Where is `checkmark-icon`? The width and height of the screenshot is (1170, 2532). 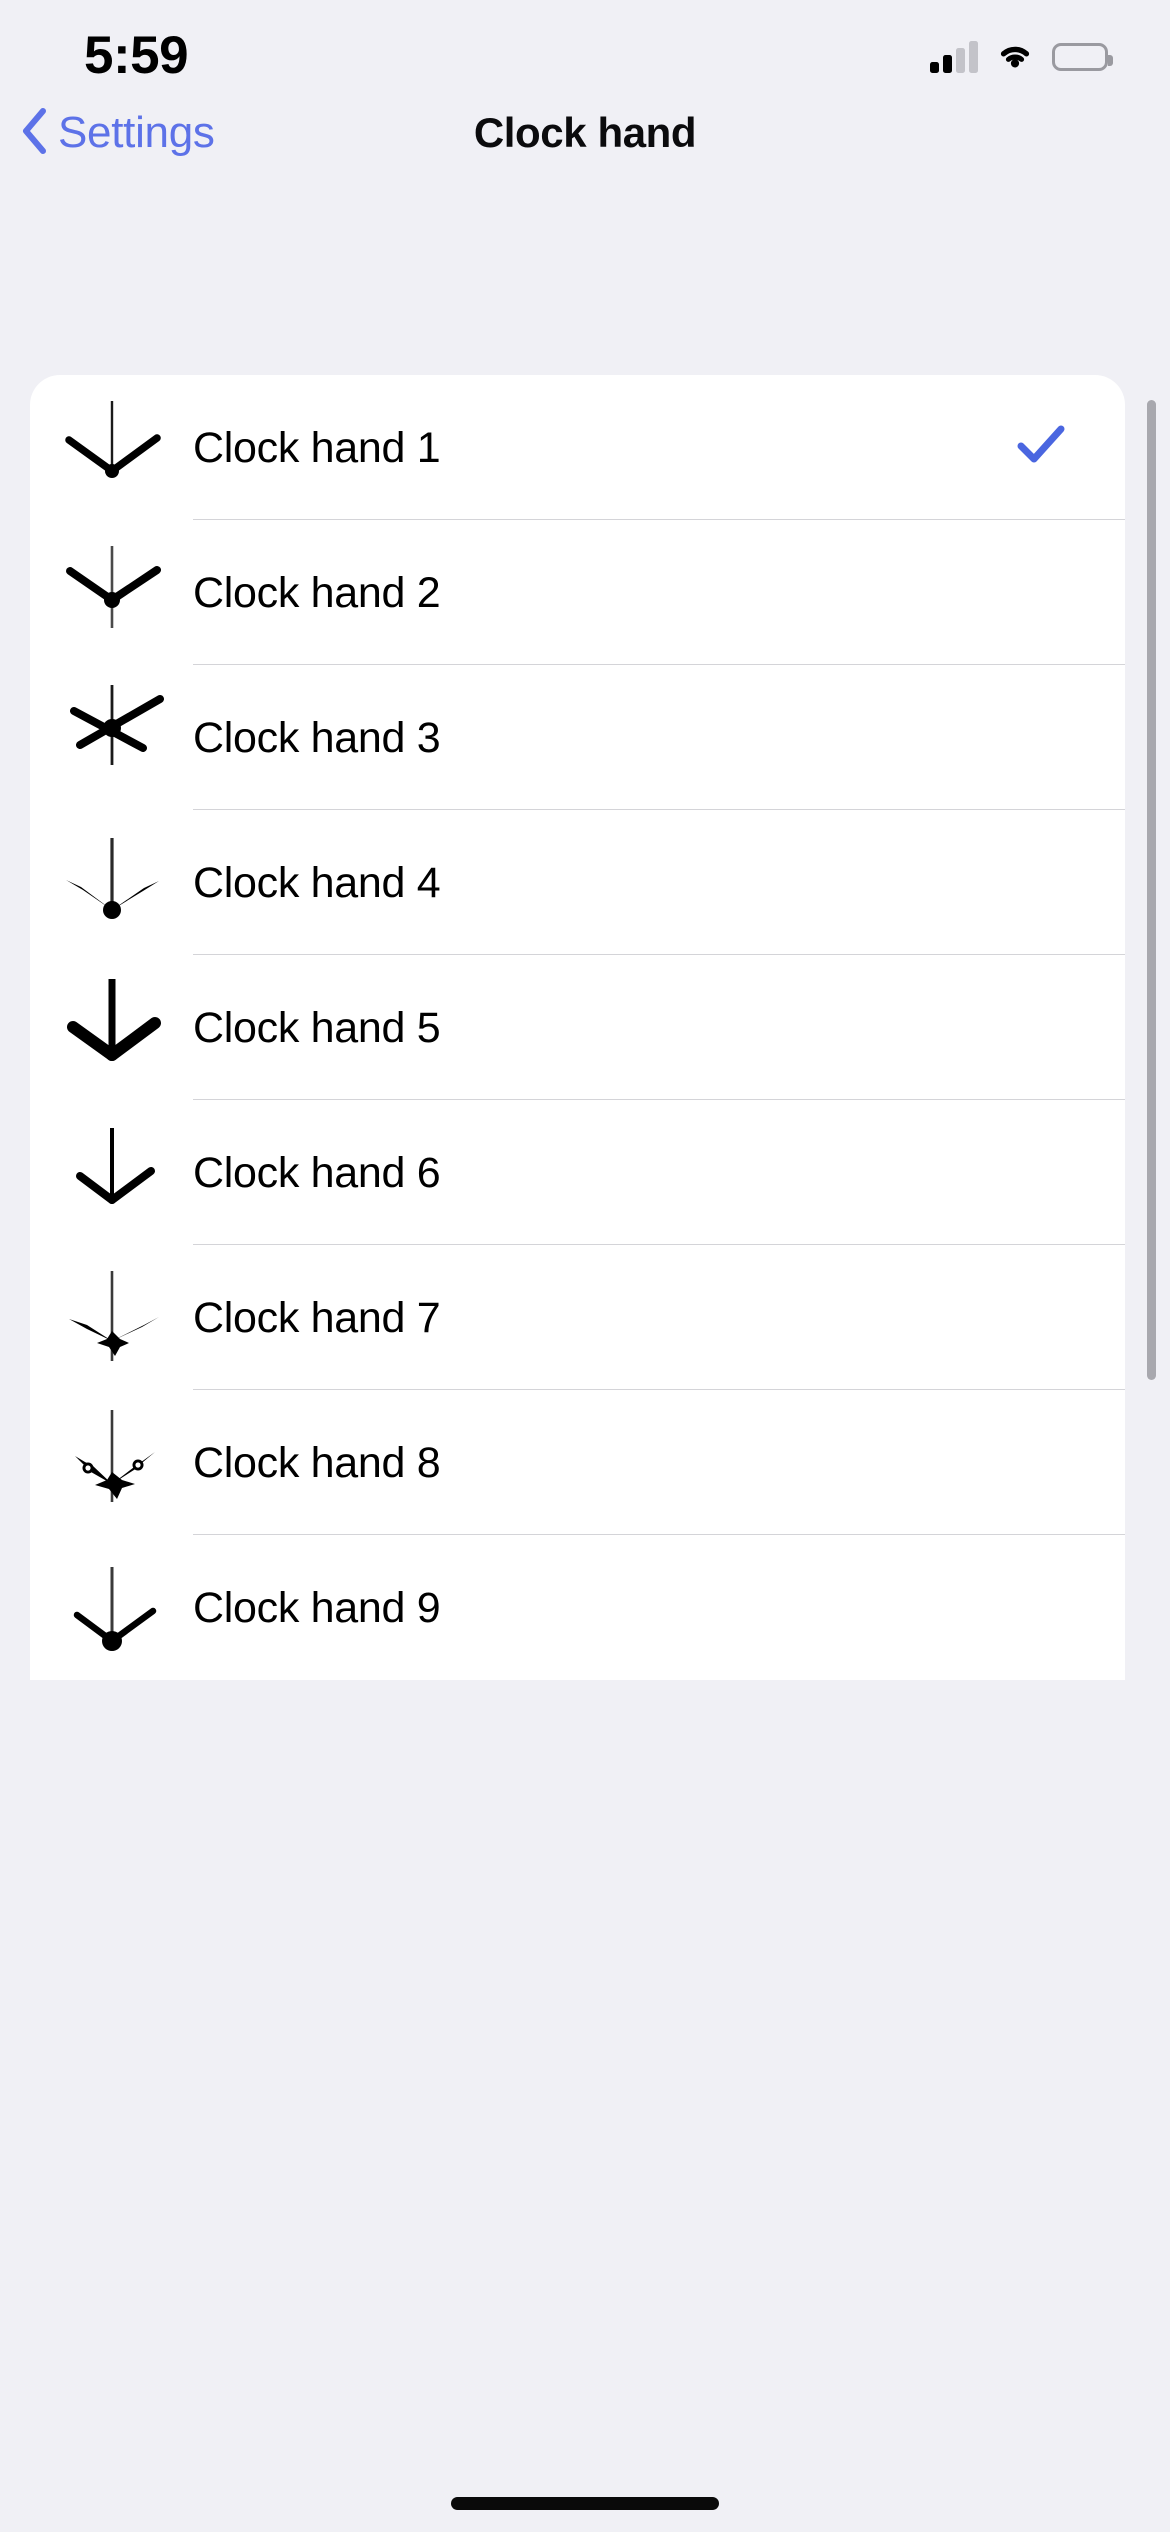 checkmark-icon is located at coordinates (1041, 447).